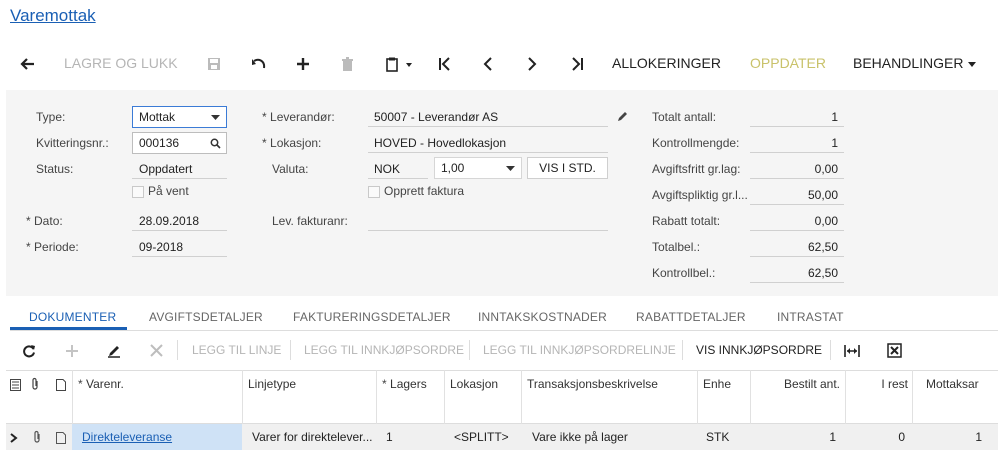 This screenshot has width=998, height=468. I want to click on kurs-select: 1,00, so click(478, 168).